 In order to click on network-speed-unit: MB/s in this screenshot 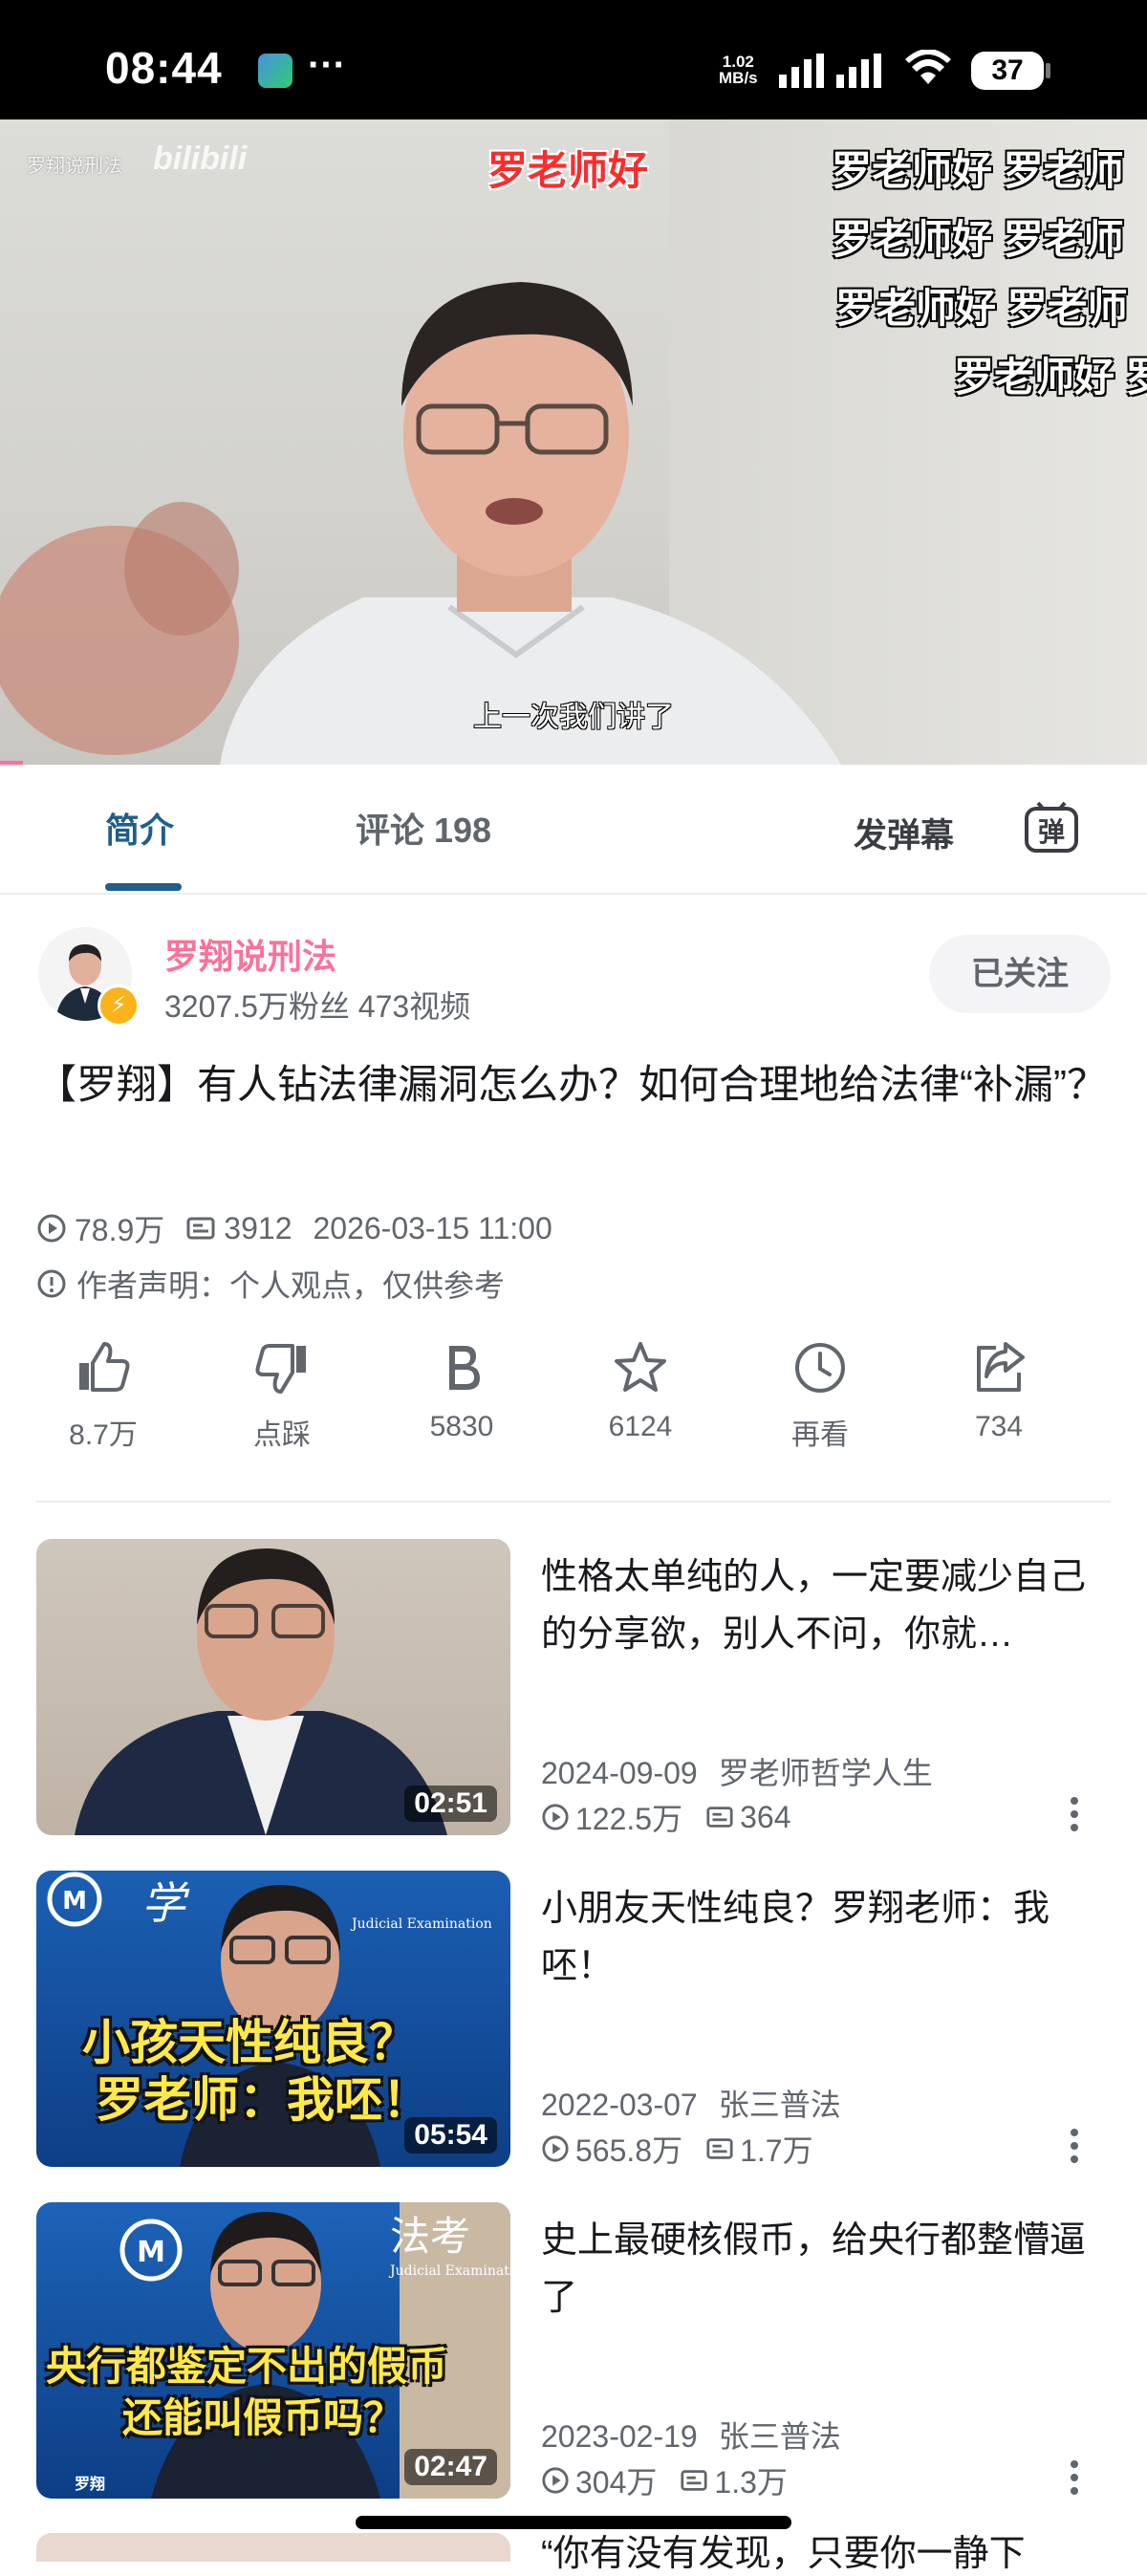, I will do `click(738, 78)`.